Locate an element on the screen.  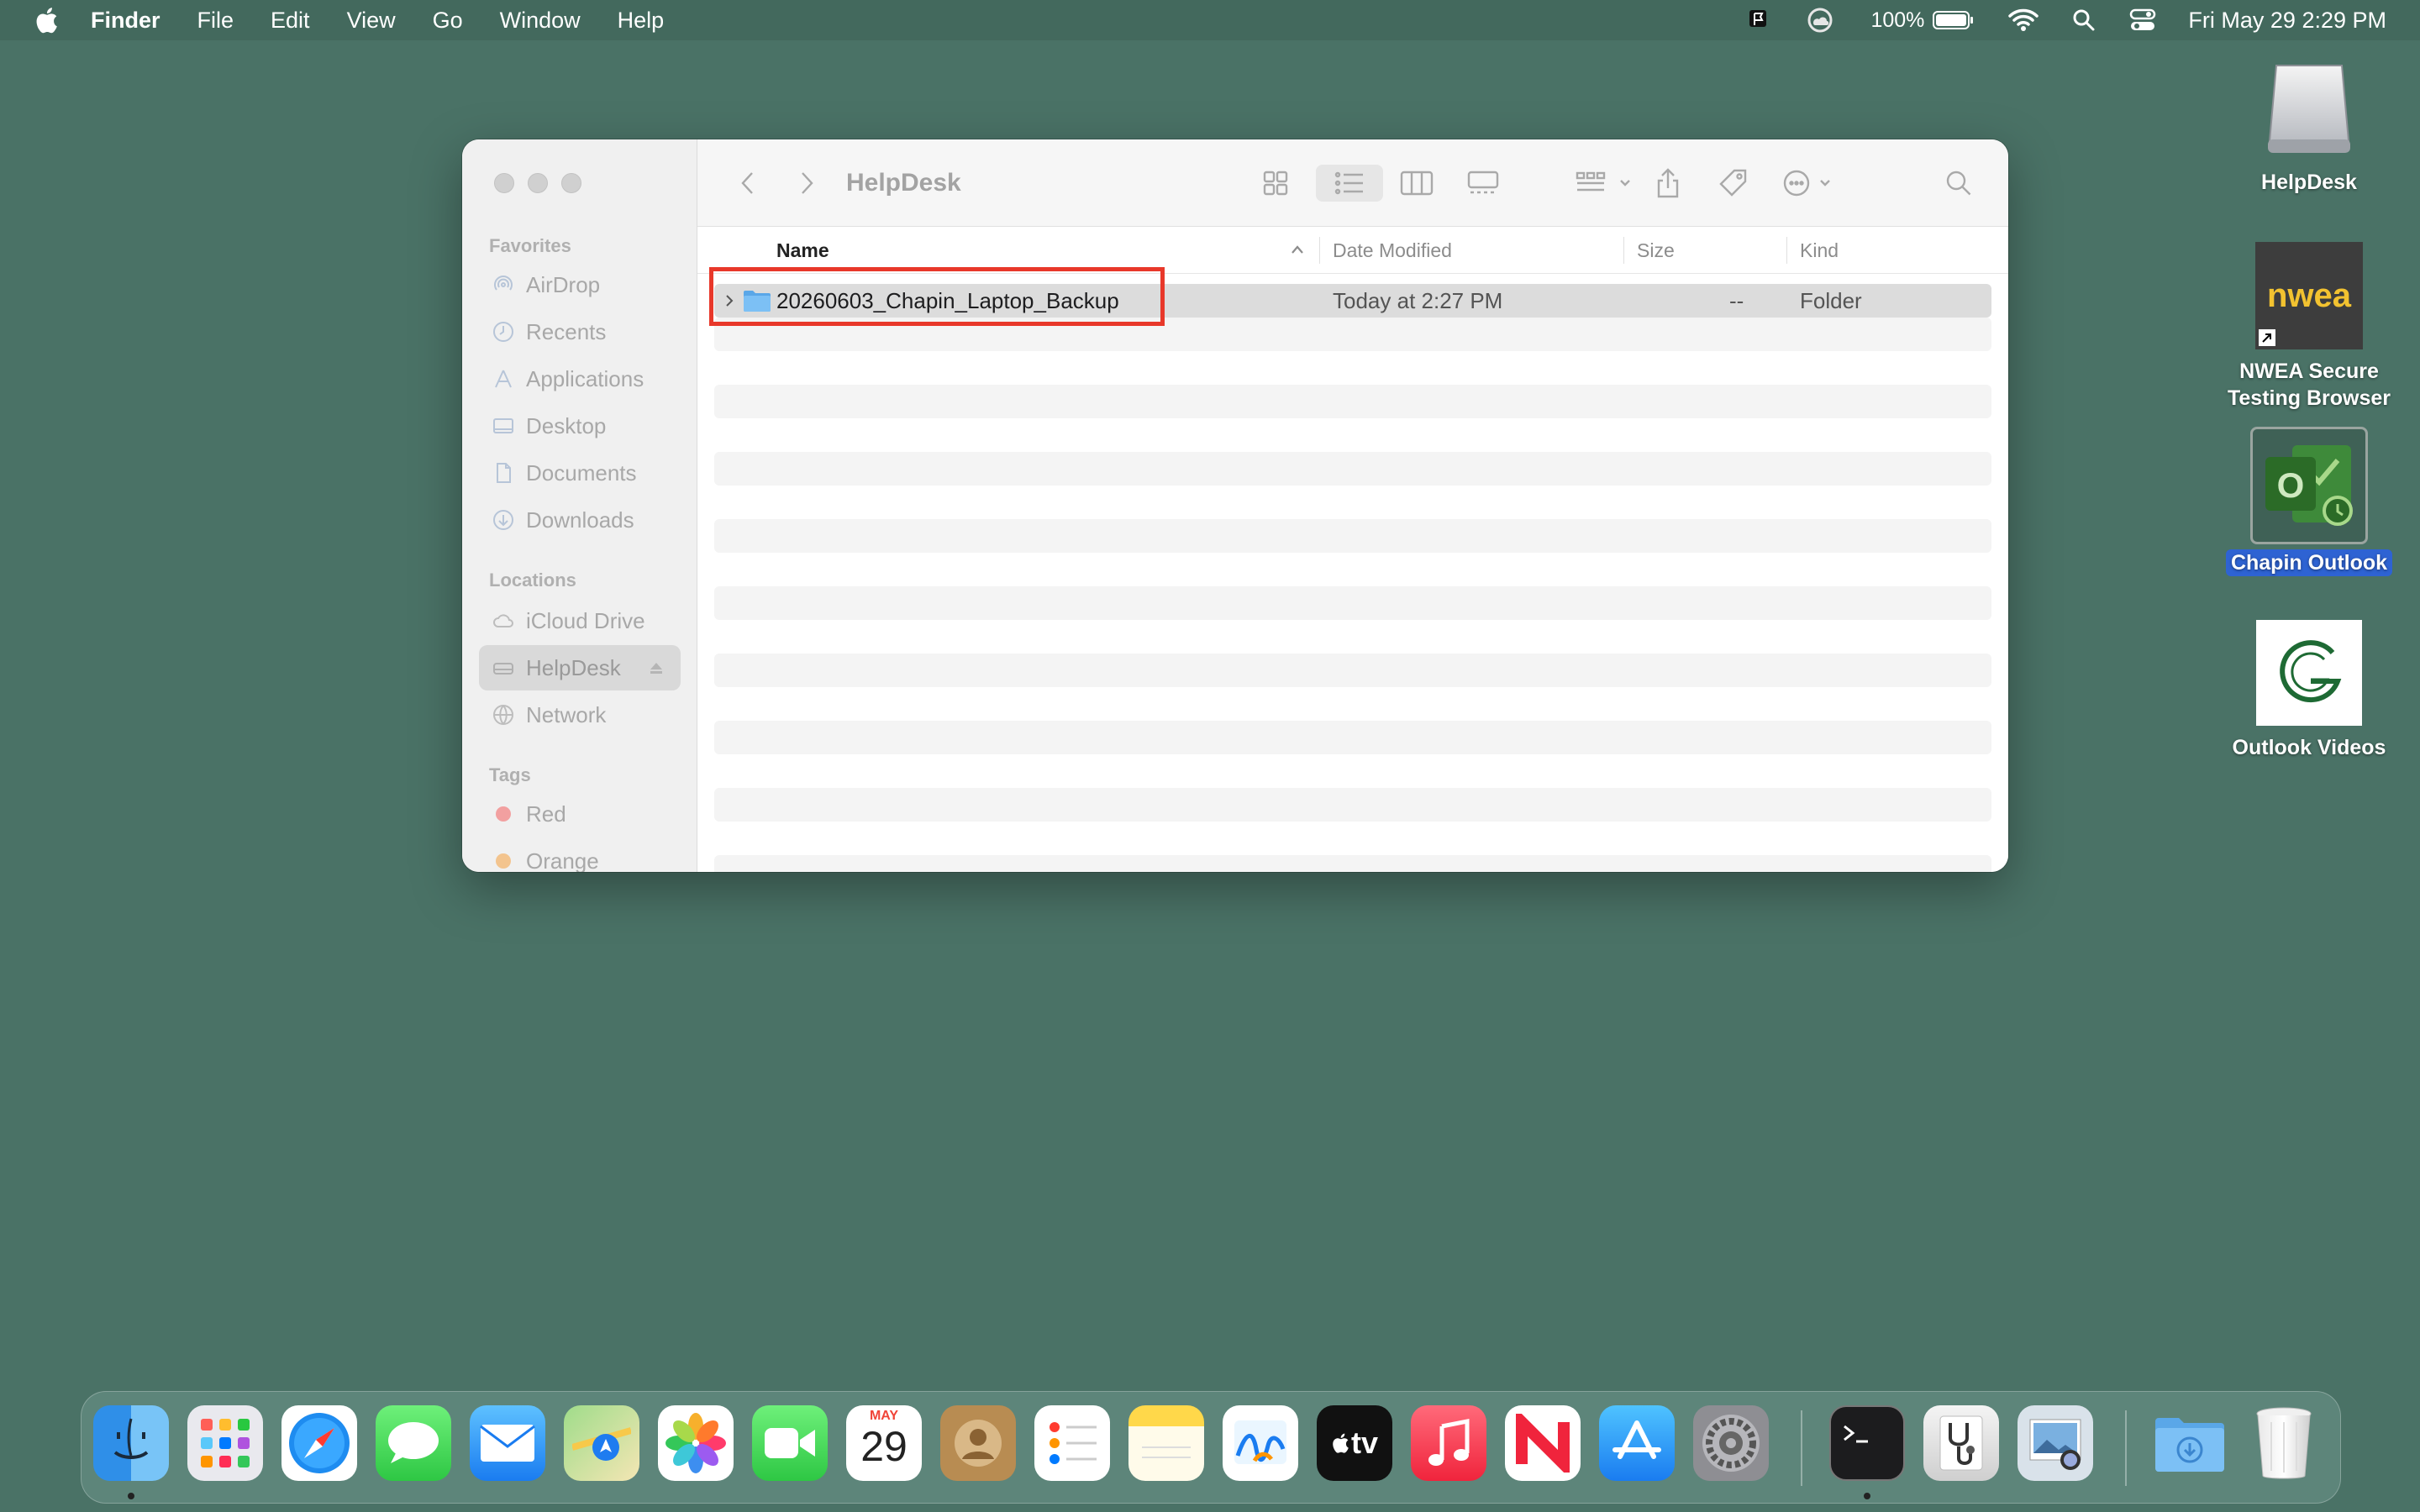
battery-percent: 100% is located at coordinates (1898, 20).